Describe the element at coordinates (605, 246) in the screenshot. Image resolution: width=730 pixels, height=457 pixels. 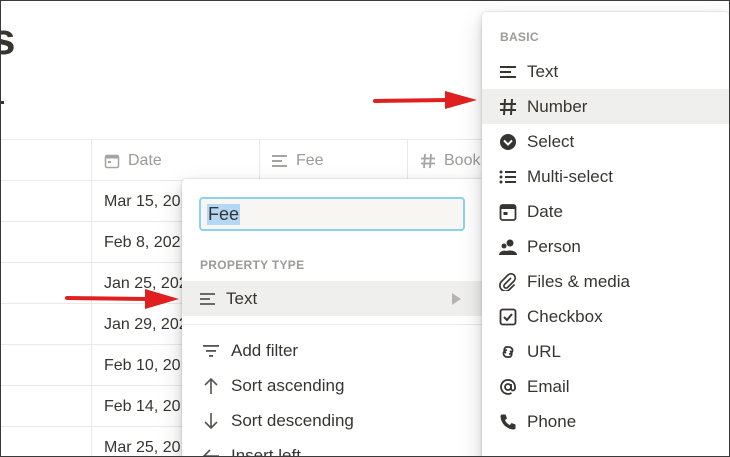
I see `type-option-person: Person` at that location.